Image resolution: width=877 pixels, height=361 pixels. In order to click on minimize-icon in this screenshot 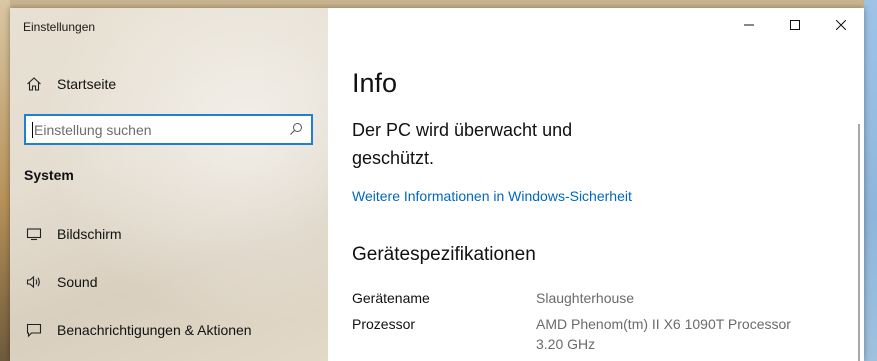, I will do `click(749, 26)`.